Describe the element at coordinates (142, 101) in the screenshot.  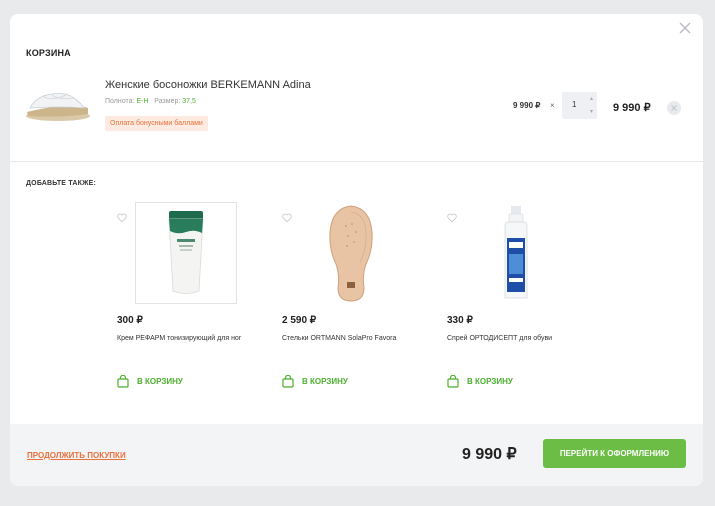
I see `fullness-value: E-H` at that location.